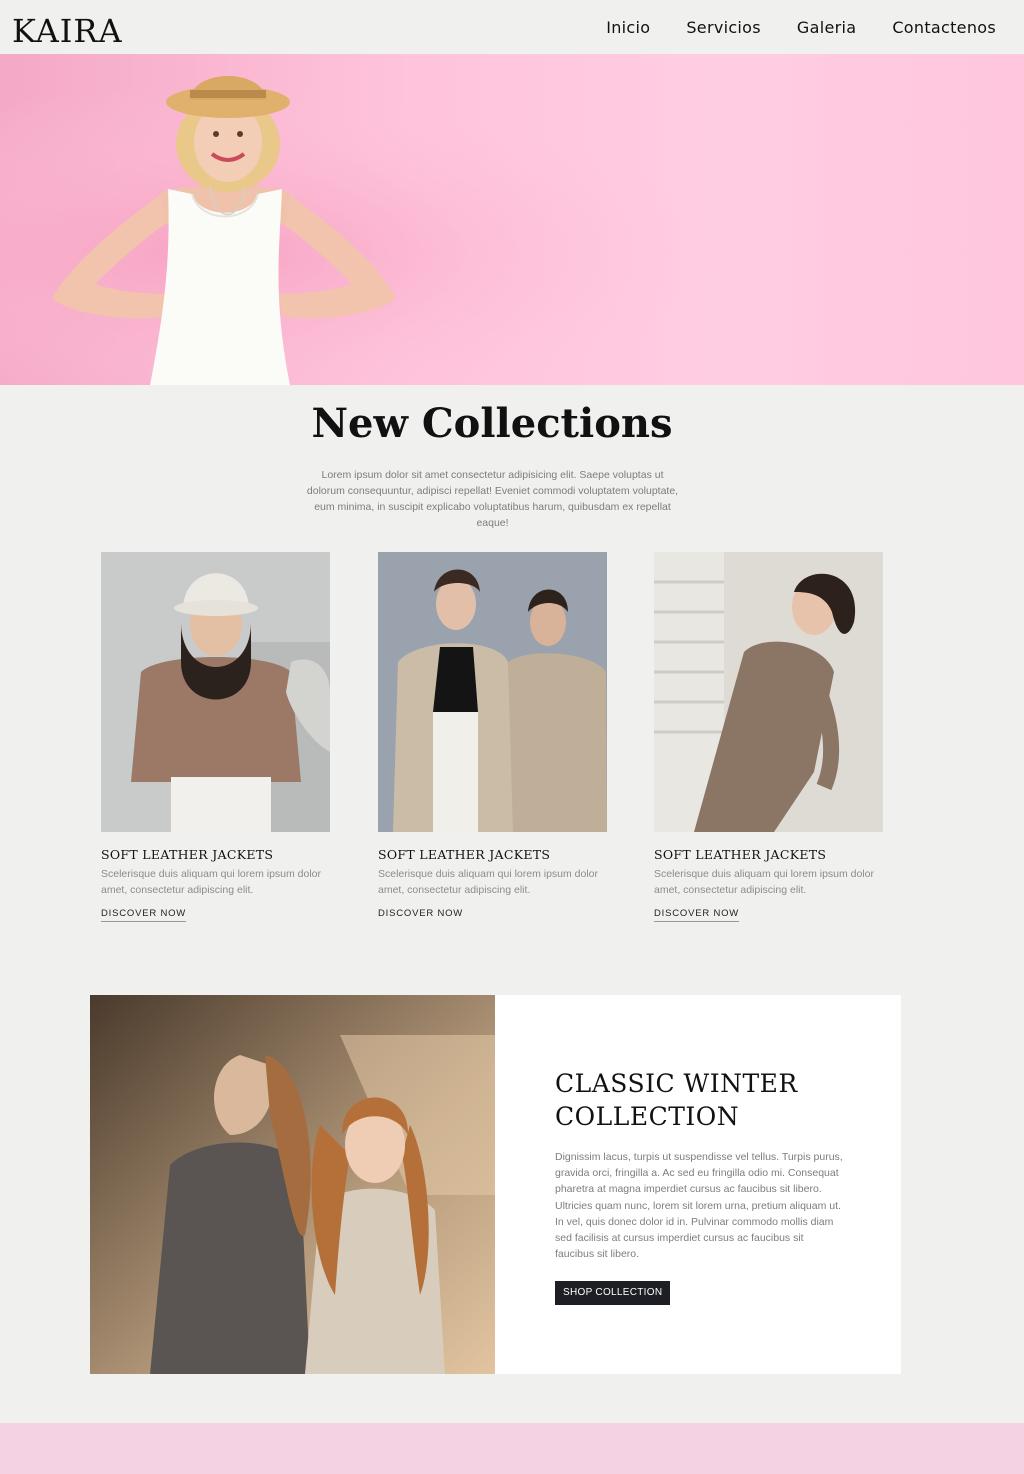 The image size is (1024, 1474). What do you see at coordinates (628, 27) in the screenshot?
I see `nav-item-inicio: Inicio` at bounding box center [628, 27].